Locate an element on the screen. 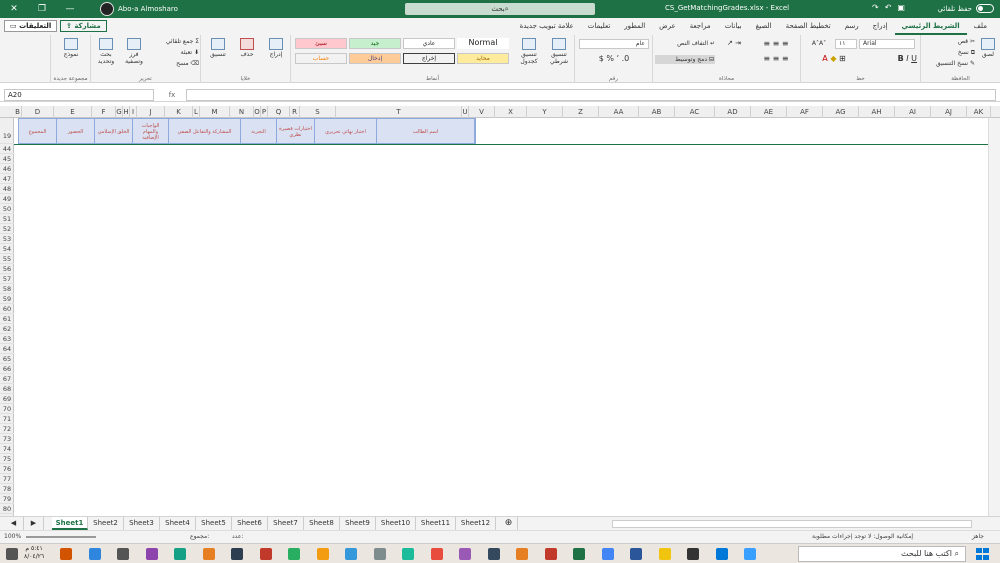 The width and height of the screenshot is (1000, 563). taskbar-search: اكتب هنا للبحث ⌕ is located at coordinates (882, 554).